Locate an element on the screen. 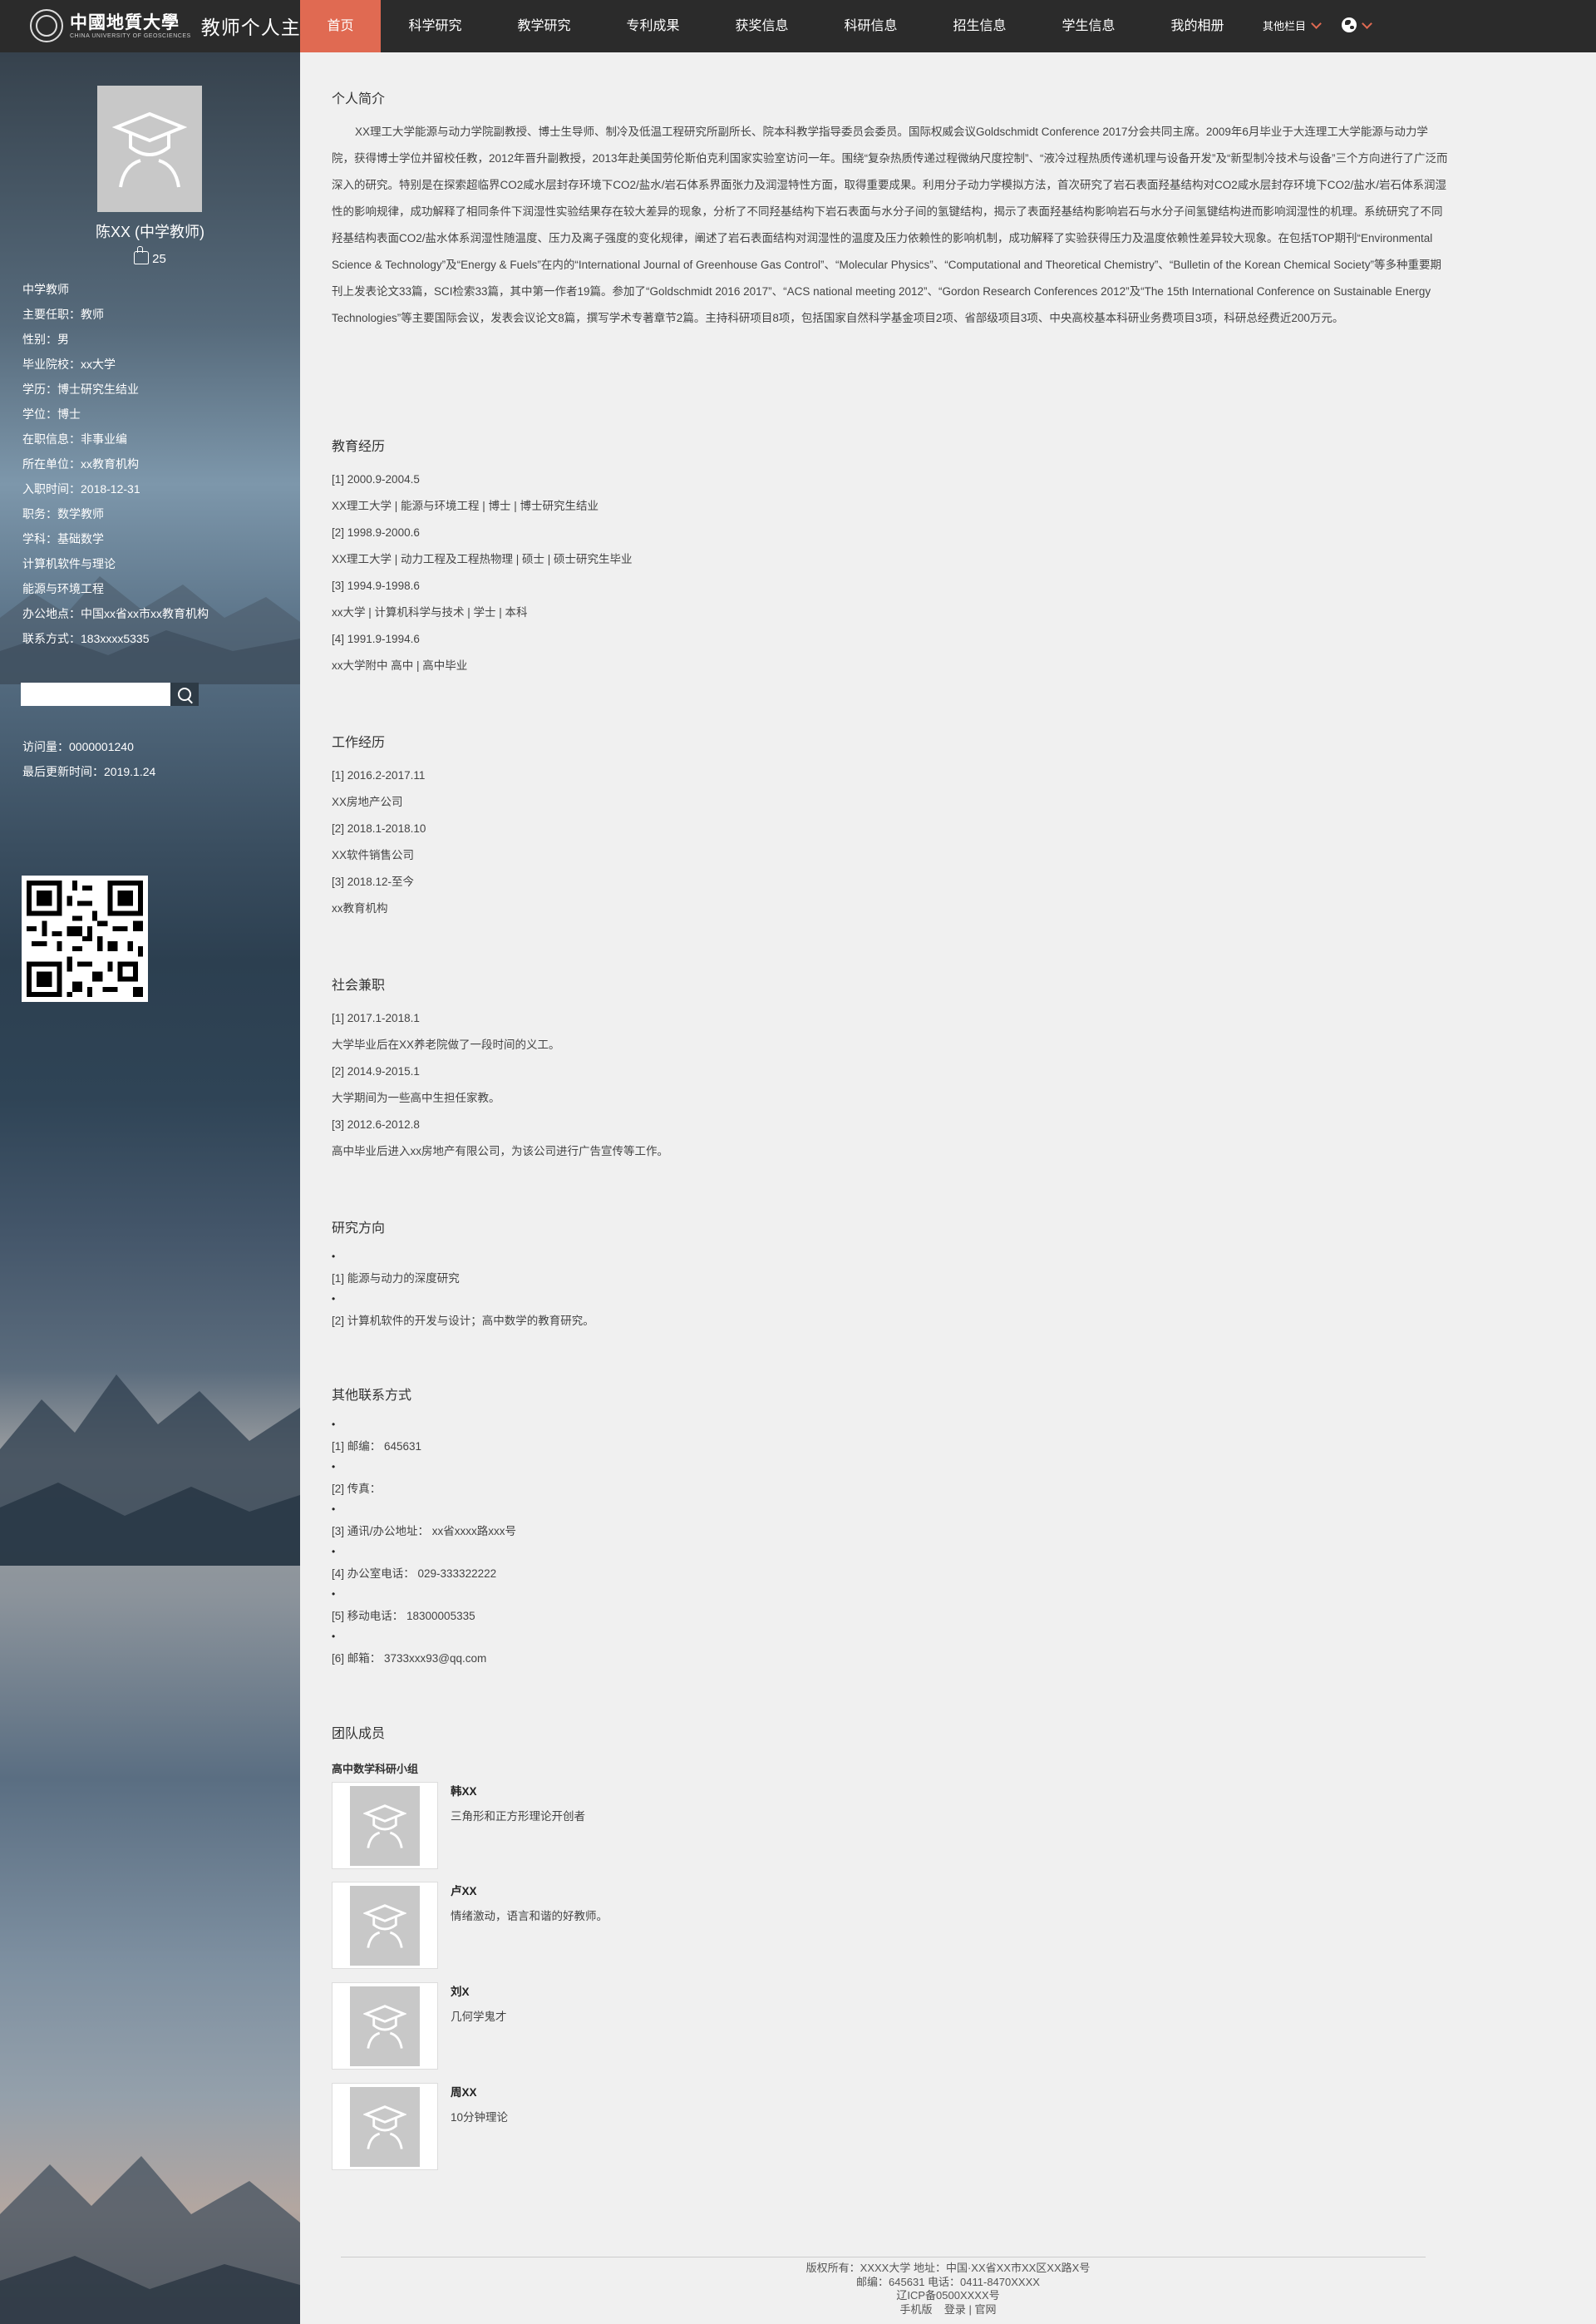 This screenshot has height=2324, width=1596. info-unit: 所在单位：xx教育机构 is located at coordinates (80, 464).